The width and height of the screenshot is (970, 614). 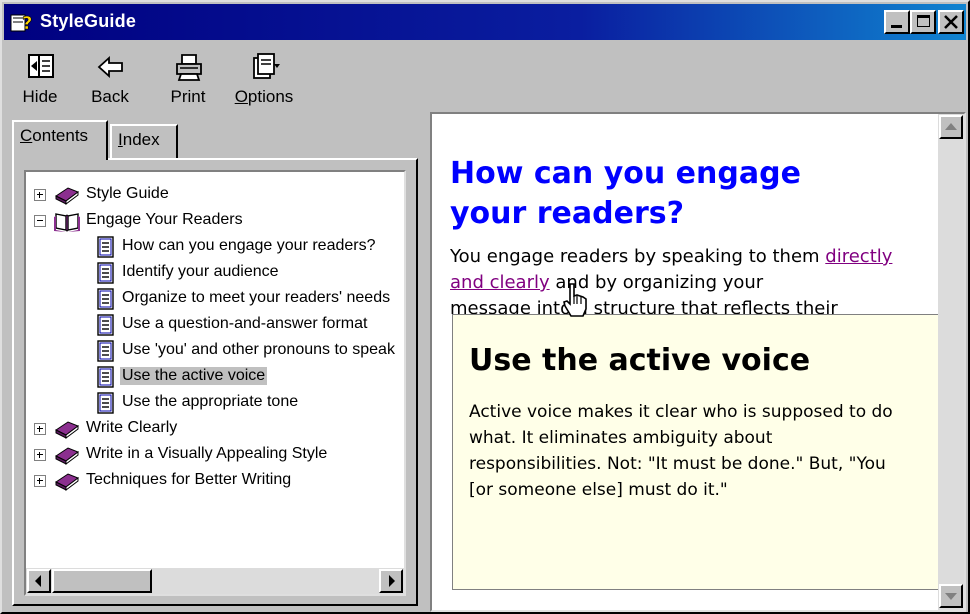 What do you see at coordinates (485, 22) in the screenshot?
I see `title-bar: ? StyleGuide` at bounding box center [485, 22].